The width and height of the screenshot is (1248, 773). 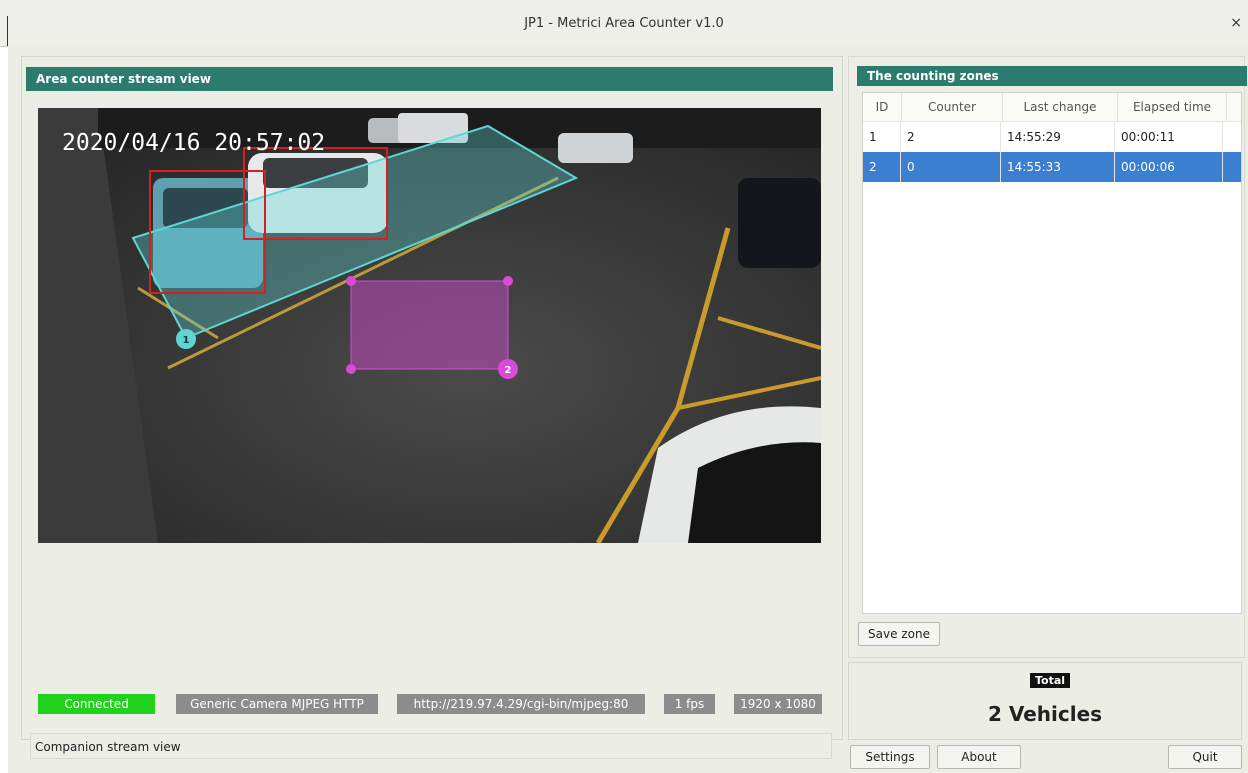 What do you see at coordinates (431, 746) in the screenshot?
I see `companion-stream-view: Companion stream view` at bounding box center [431, 746].